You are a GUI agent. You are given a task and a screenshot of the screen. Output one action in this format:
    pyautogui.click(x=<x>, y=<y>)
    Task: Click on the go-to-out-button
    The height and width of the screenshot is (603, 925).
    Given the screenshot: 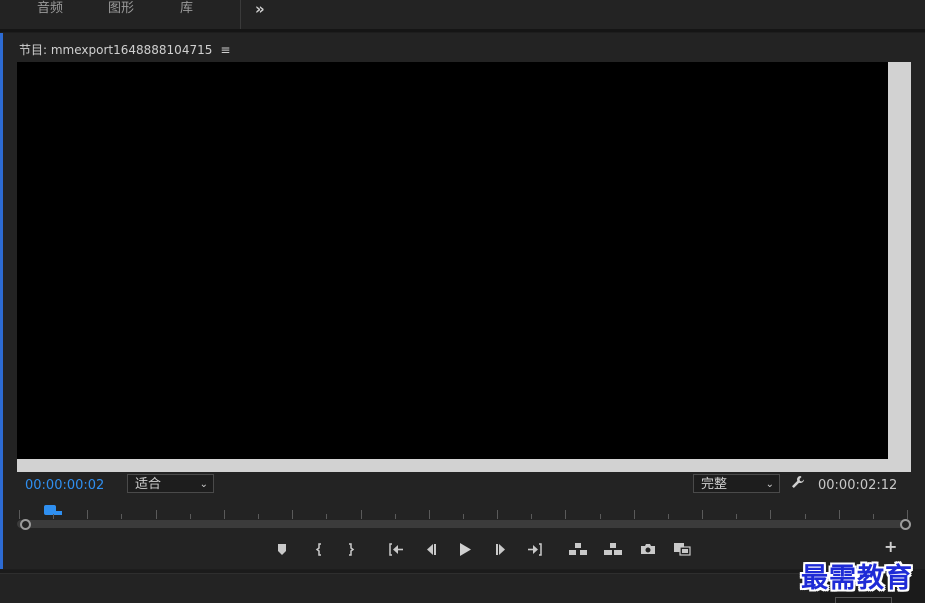 What is the action you would take?
    pyautogui.click(x=535, y=549)
    